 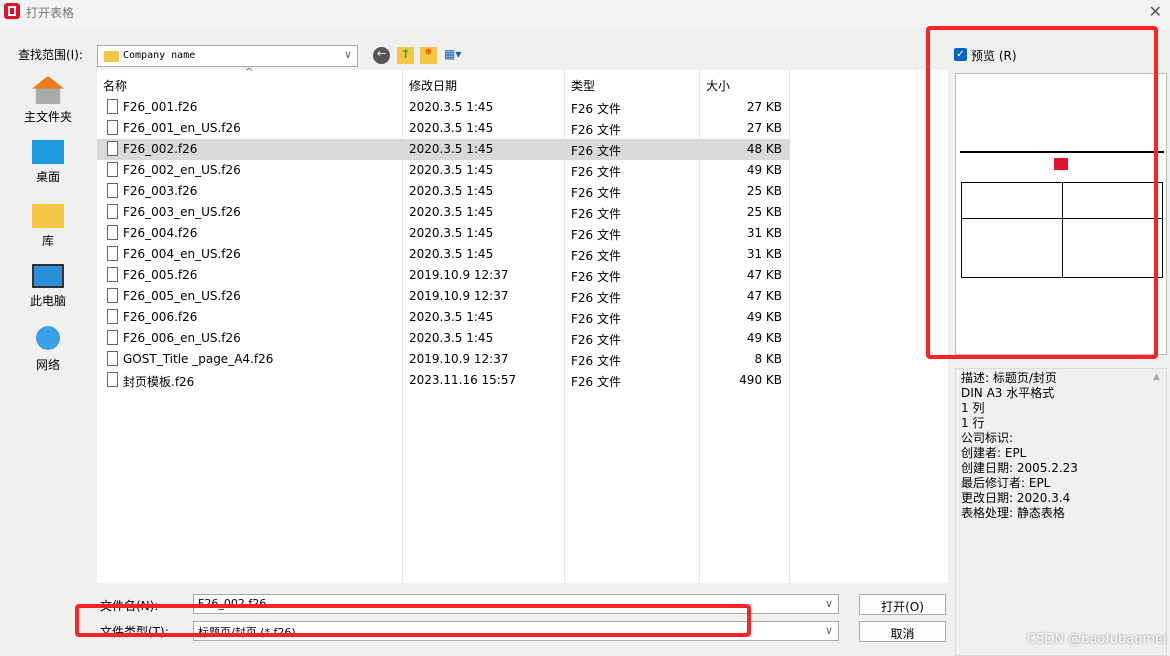 I want to click on description-line: 1 行, so click(x=973, y=423).